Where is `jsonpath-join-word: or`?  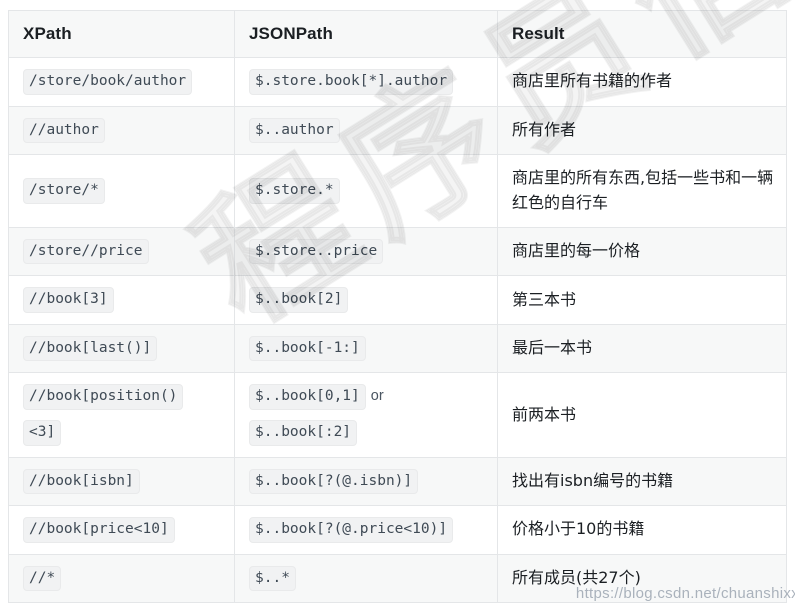 jsonpath-join-word: or is located at coordinates (377, 396).